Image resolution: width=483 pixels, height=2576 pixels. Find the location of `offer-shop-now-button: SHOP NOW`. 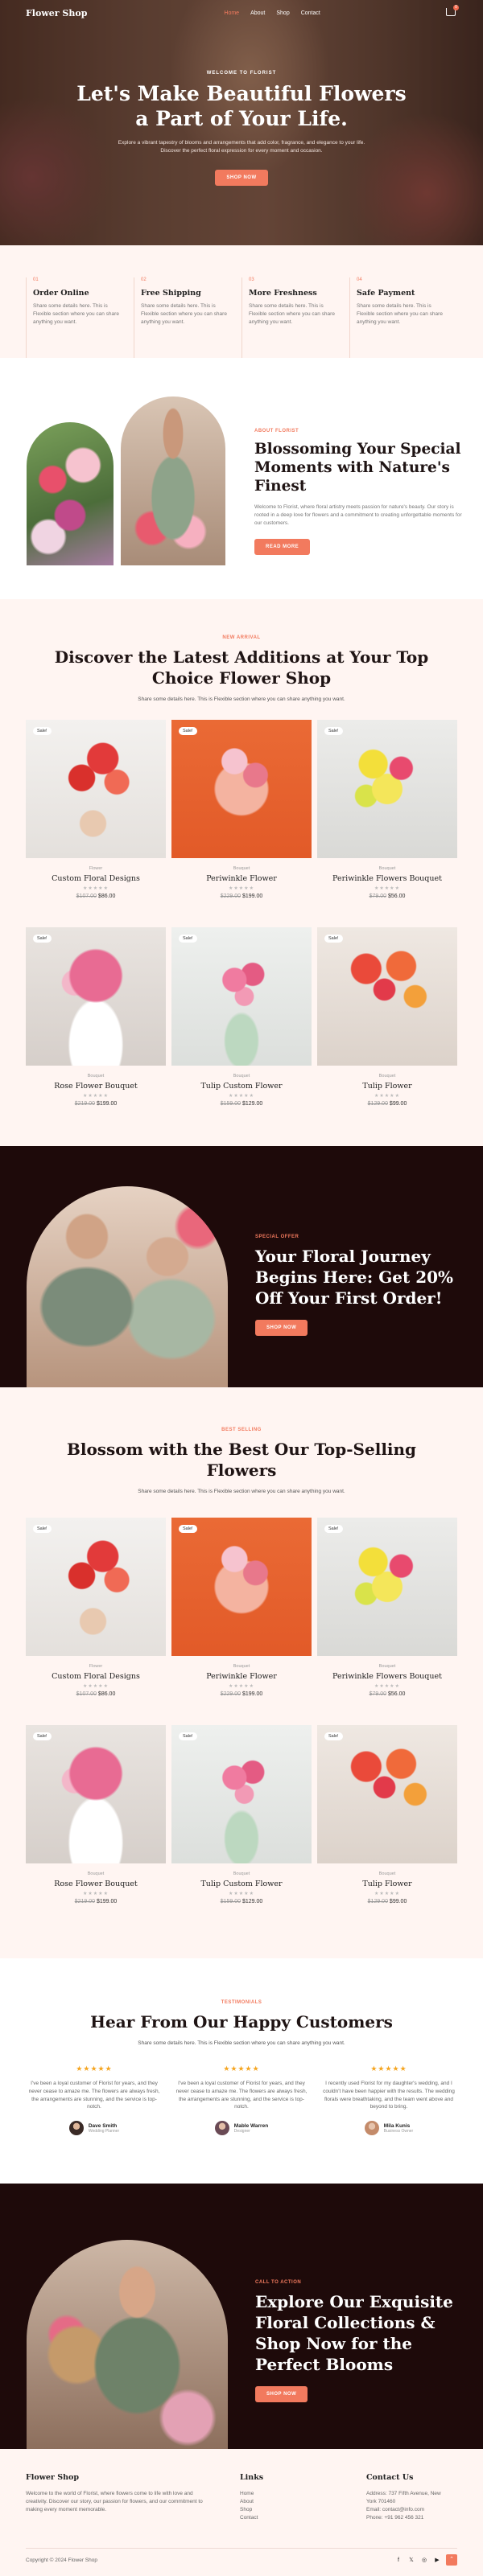

offer-shop-now-button: SHOP NOW is located at coordinates (281, 1328).